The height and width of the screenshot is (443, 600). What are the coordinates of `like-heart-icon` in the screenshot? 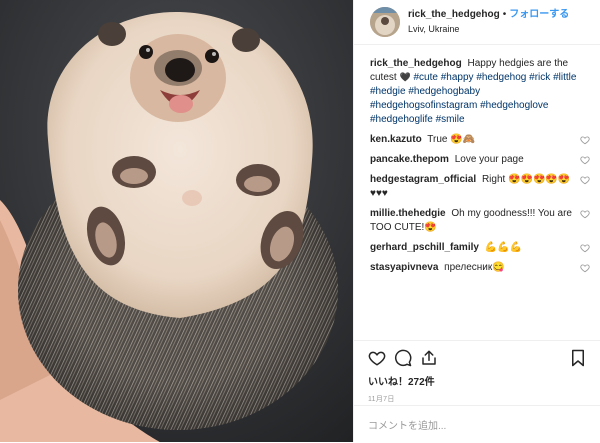 It's located at (377, 358).